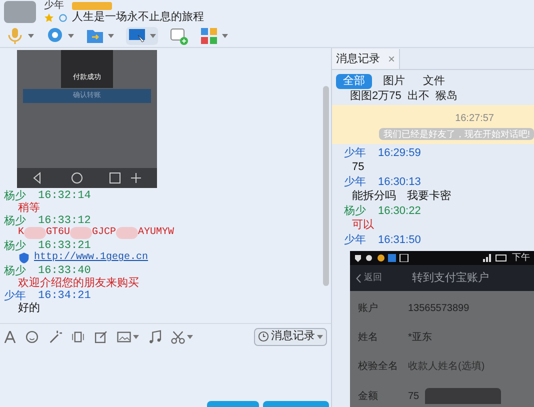 The image size is (534, 407). I want to click on edit-icon, so click(101, 337).